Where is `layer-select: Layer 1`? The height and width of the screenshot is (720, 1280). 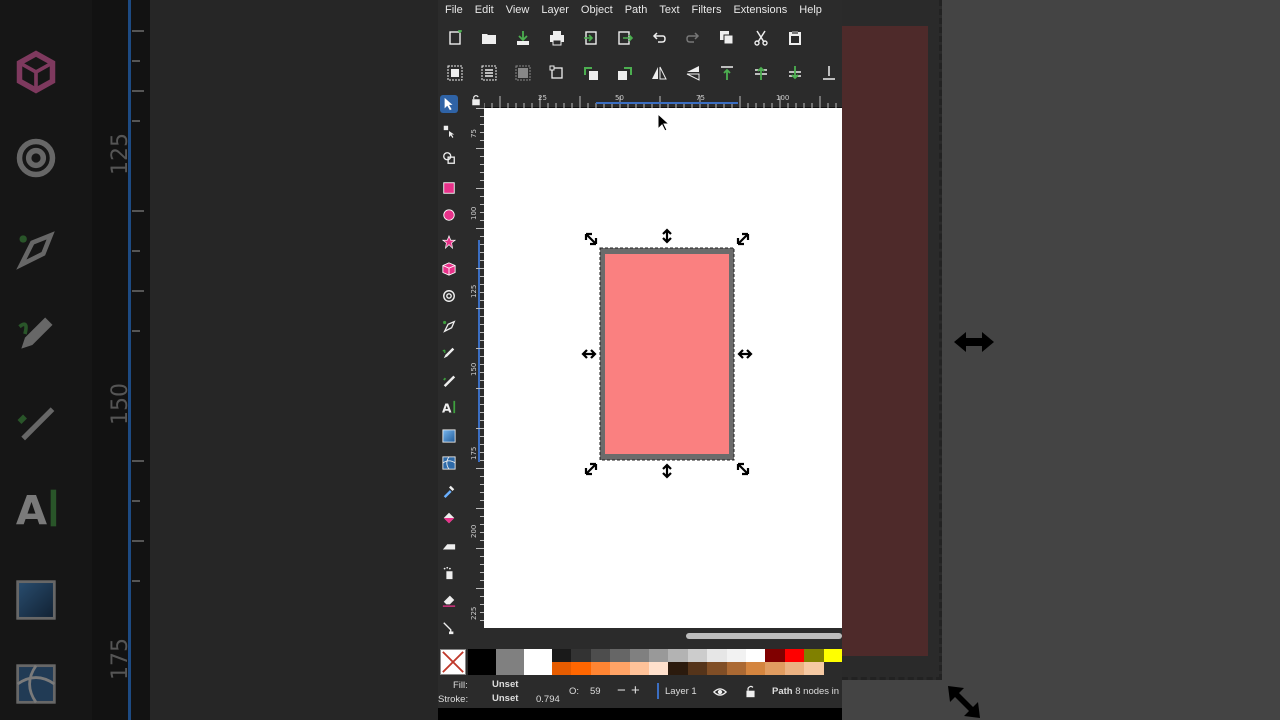 layer-select: Layer 1 is located at coordinates (681, 691).